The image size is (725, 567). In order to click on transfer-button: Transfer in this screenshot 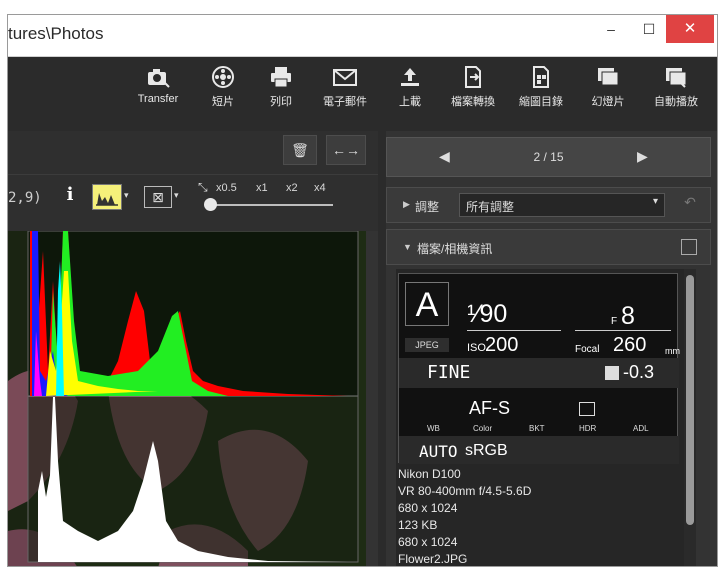, I will do `click(158, 85)`.